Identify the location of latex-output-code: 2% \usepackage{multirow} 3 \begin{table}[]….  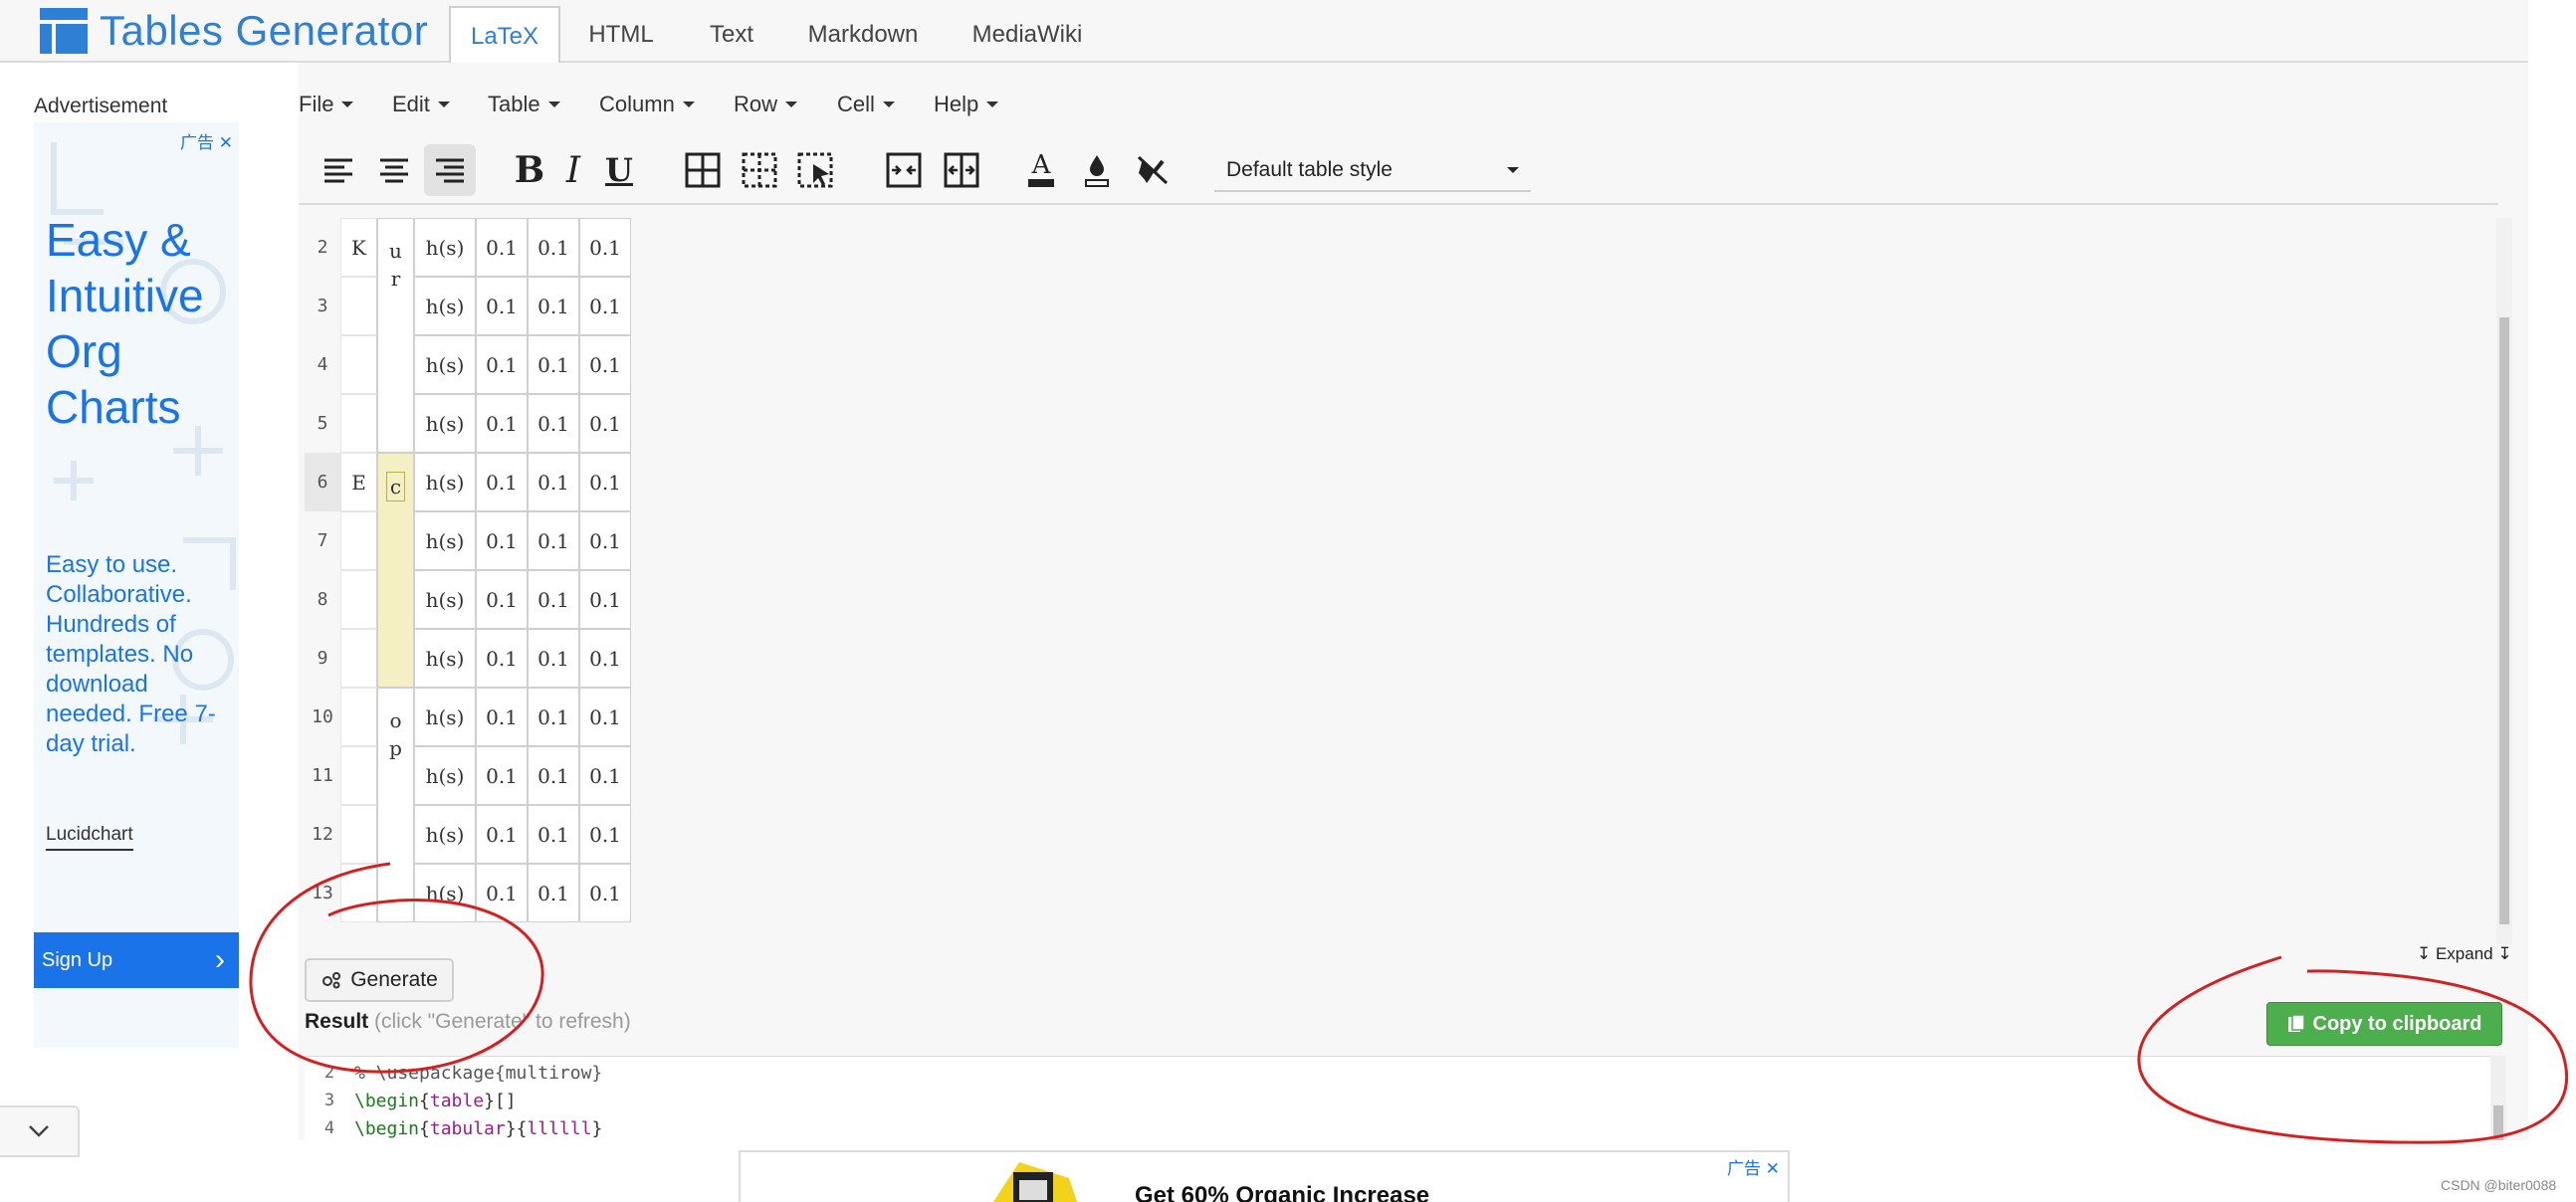
(1401, 1098).